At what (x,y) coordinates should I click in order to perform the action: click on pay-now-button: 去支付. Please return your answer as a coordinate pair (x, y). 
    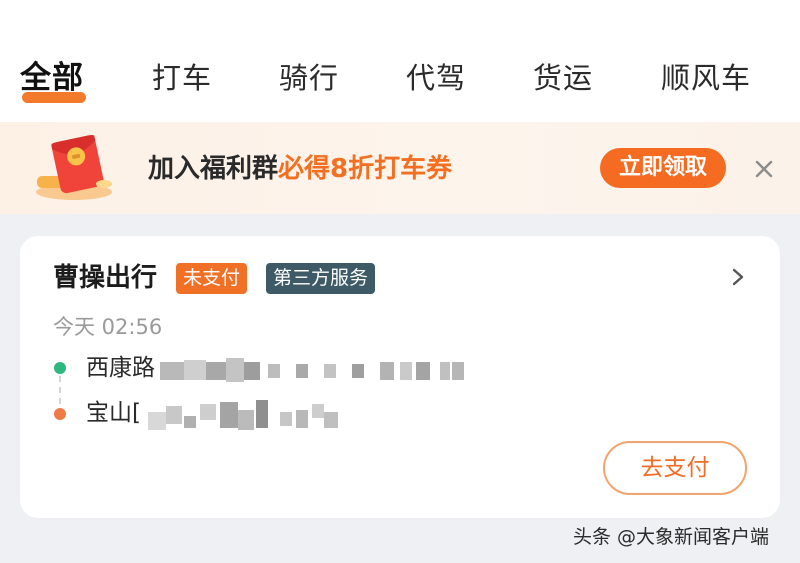
    Looking at the image, I should click on (675, 468).